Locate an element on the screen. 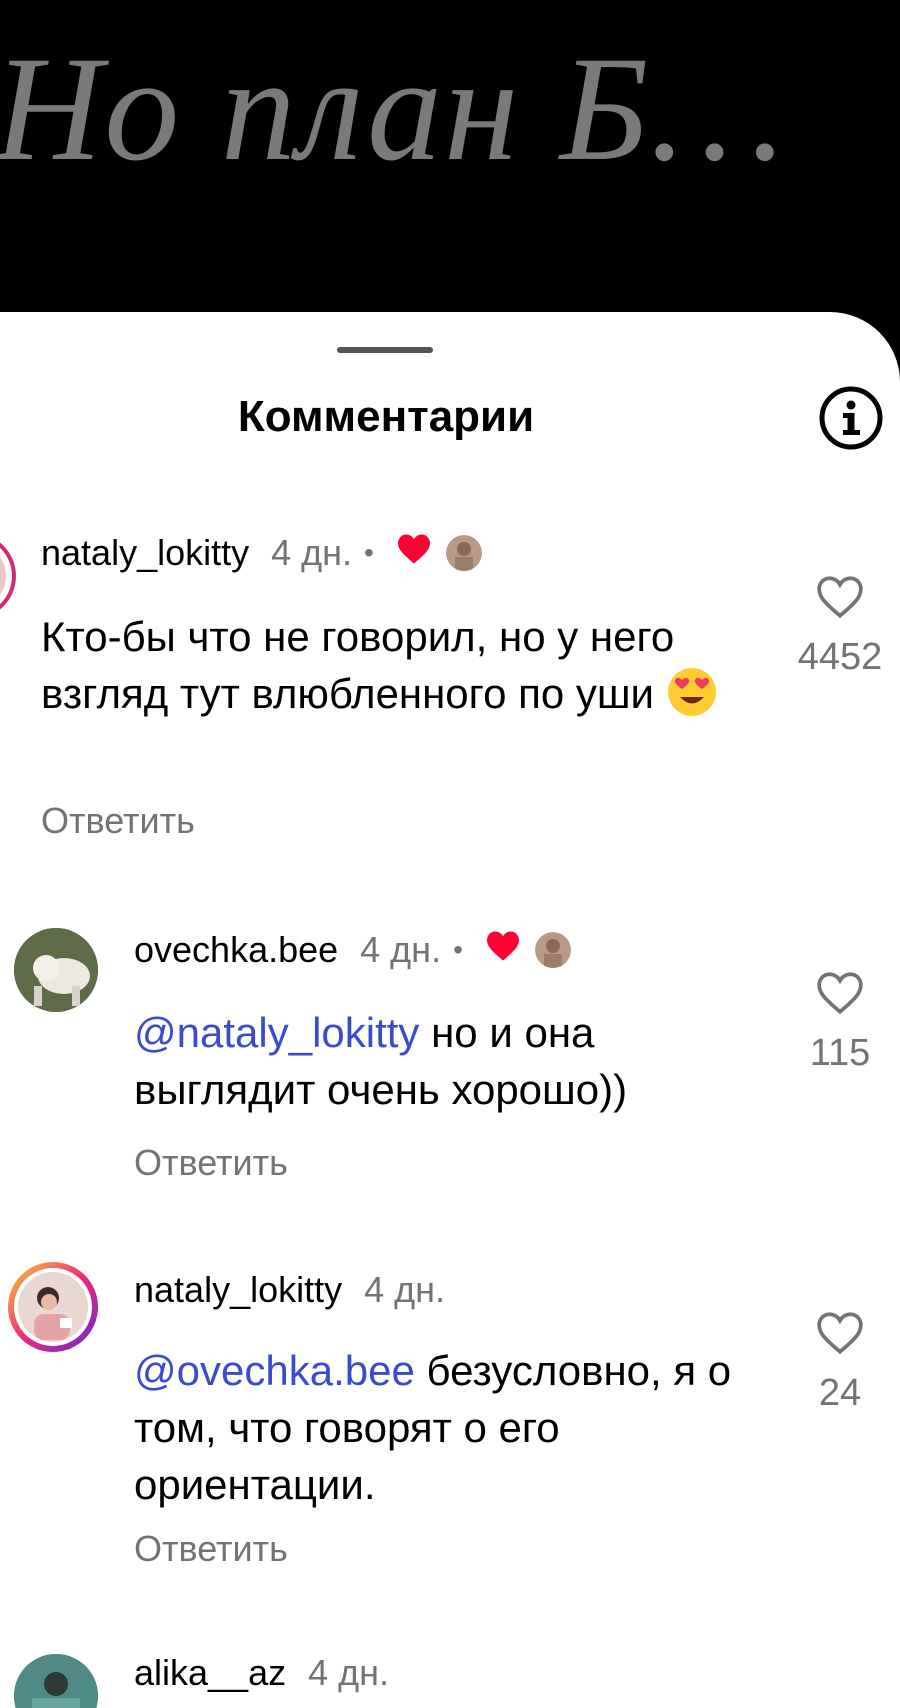  heart-eyes-emoji is located at coordinates (692, 692).